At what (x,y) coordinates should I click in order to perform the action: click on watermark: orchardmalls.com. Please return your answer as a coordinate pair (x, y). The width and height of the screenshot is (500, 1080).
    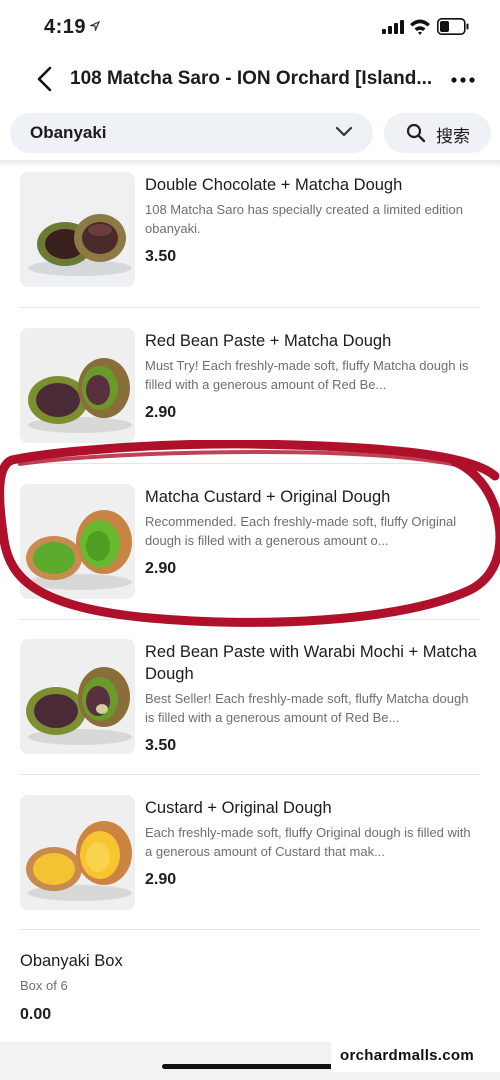
    Looking at the image, I should click on (415, 1057).